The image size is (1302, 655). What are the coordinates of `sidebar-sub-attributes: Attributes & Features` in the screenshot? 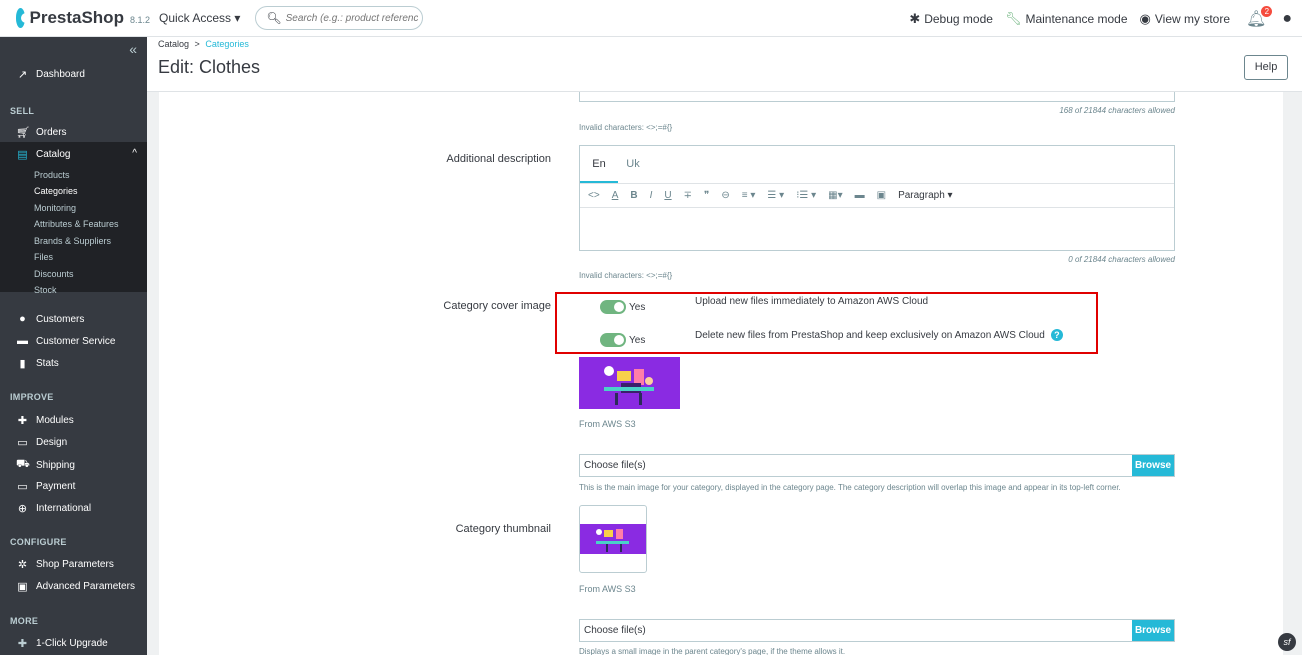 It's located at (76, 224).